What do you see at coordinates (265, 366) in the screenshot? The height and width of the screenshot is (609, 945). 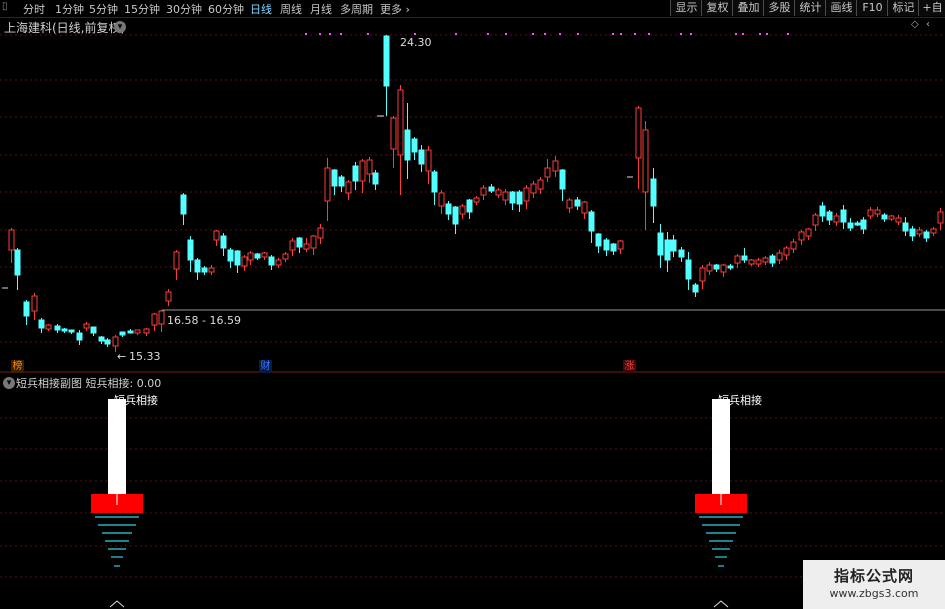 I see `event-tag-cai: 财` at bounding box center [265, 366].